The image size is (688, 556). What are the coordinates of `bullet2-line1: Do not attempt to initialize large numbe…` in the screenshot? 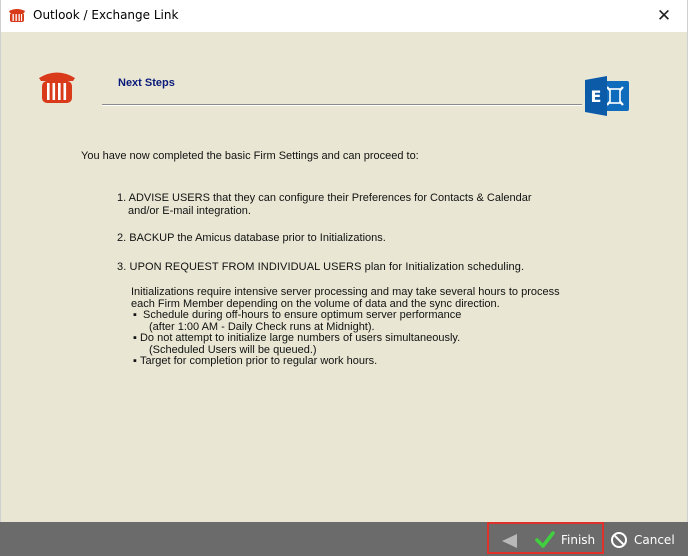 It's located at (300, 338).